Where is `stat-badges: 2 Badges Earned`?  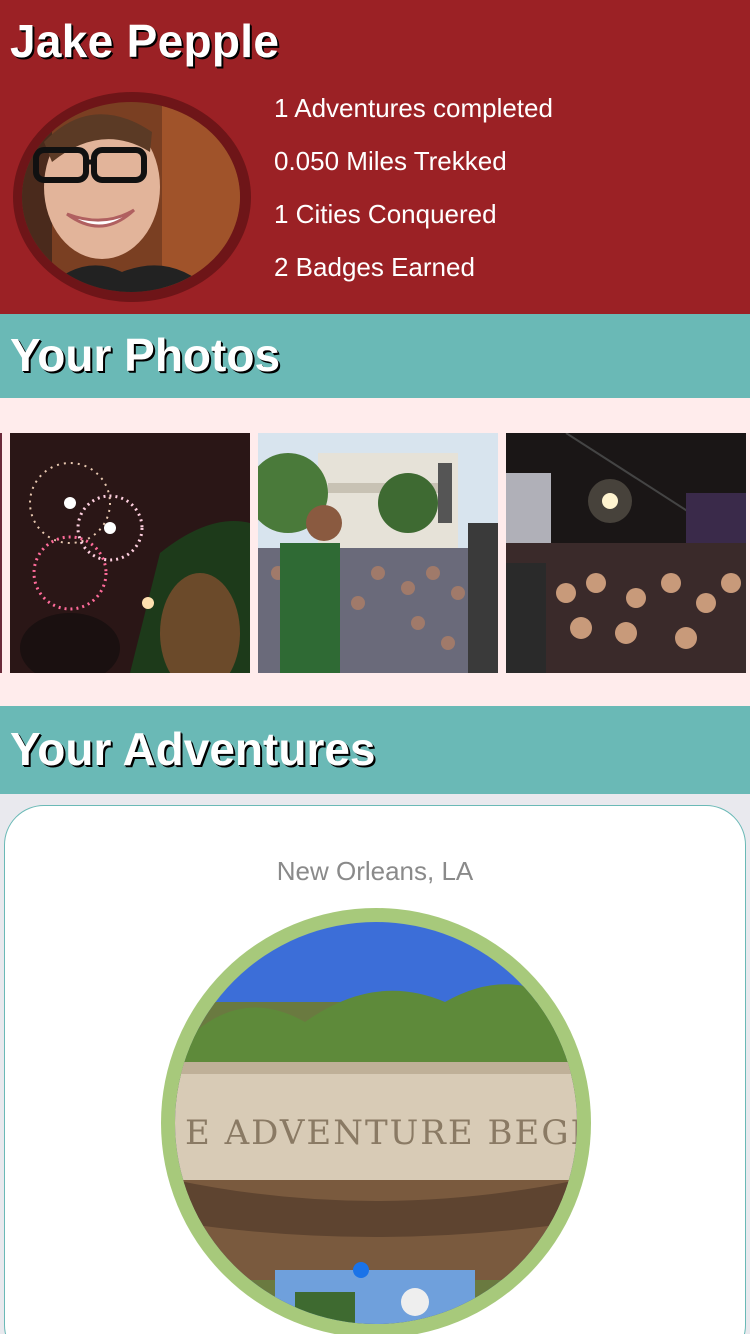 stat-badges: 2 Badges Earned is located at coordinates (374, 267).